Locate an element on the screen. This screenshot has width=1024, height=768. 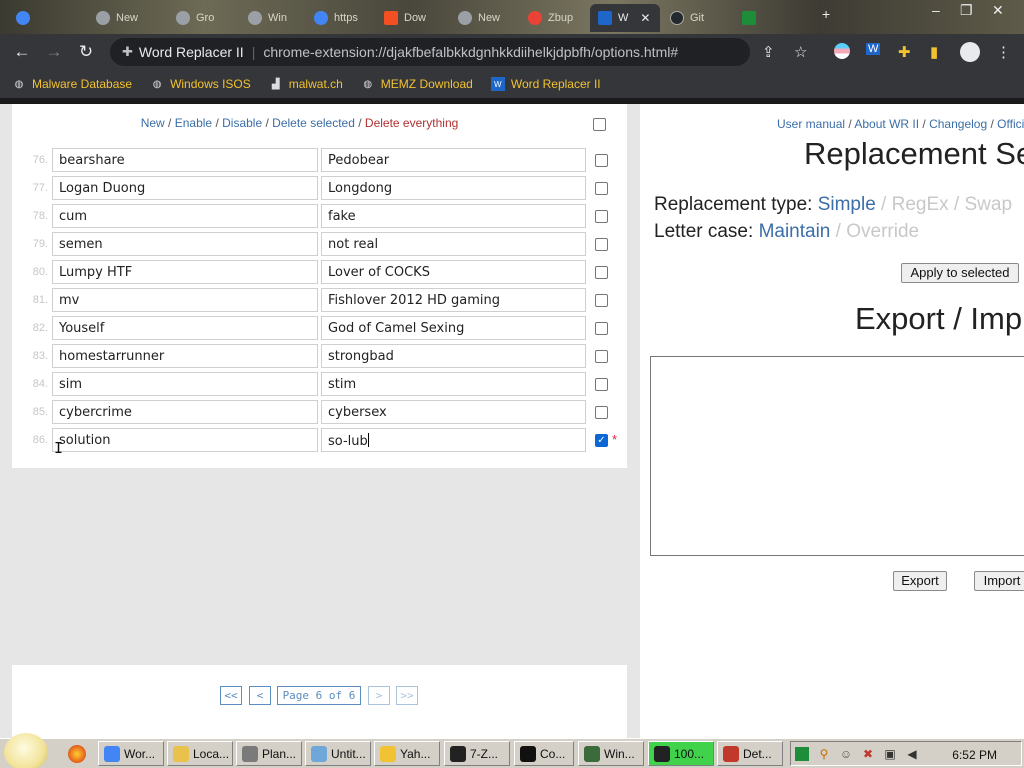
type-swap-link: Swap is located at coordinates (989, 204).